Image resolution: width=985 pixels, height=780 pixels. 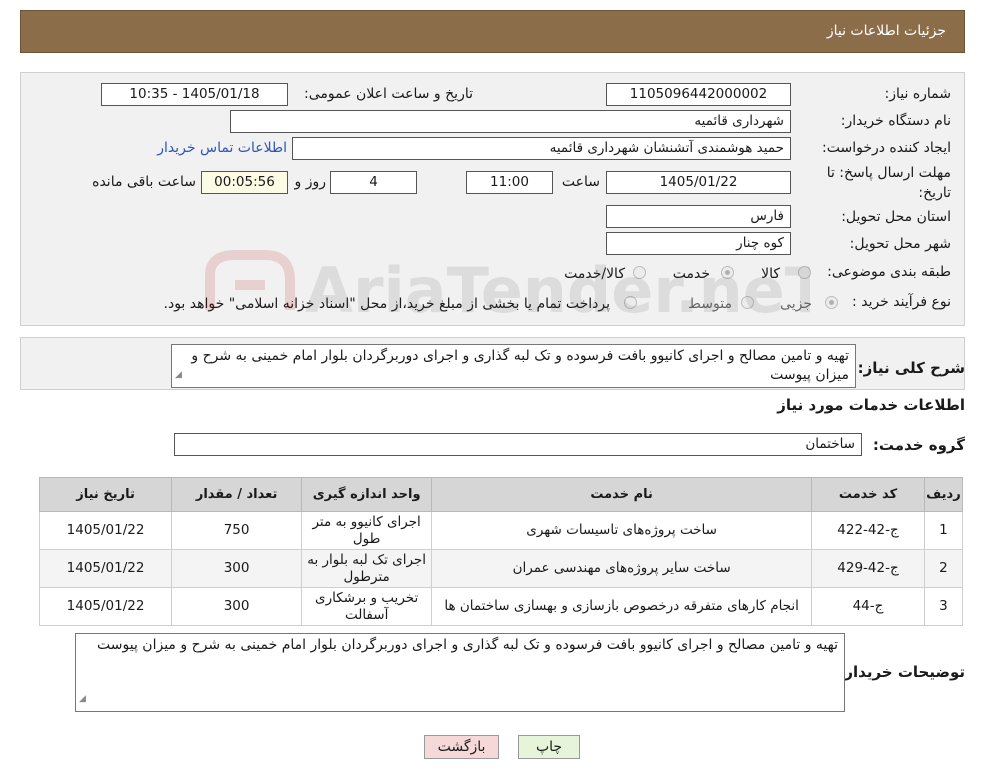 I want to click on announce-datetime-field: 1405/01/18 - 10:35, so click(x=194, y=94).